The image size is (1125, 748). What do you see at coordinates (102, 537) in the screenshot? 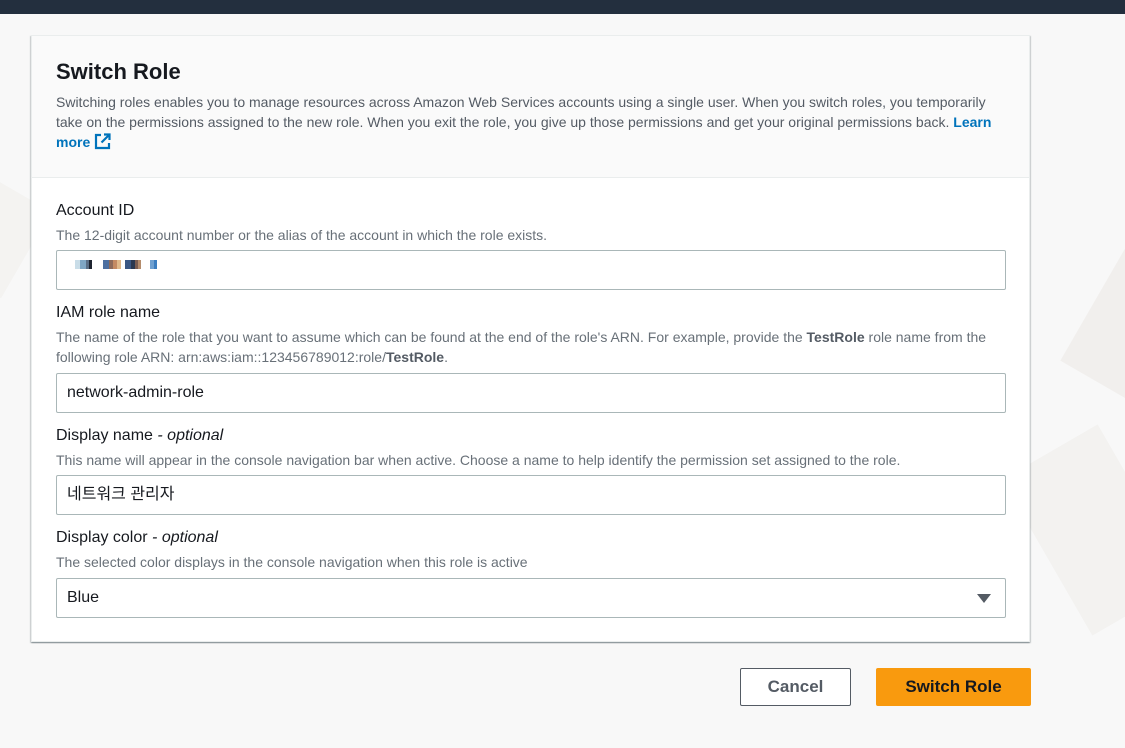
I see `display-color-label-text: Display color` at bounding box center [102, 537].